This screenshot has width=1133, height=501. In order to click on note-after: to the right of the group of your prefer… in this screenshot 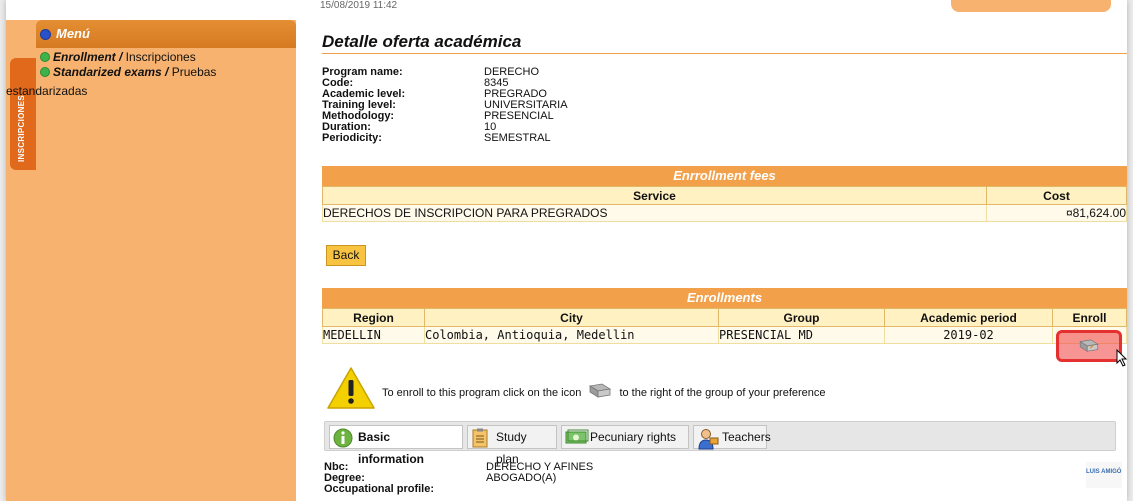, I will do `click(722, 393)`.